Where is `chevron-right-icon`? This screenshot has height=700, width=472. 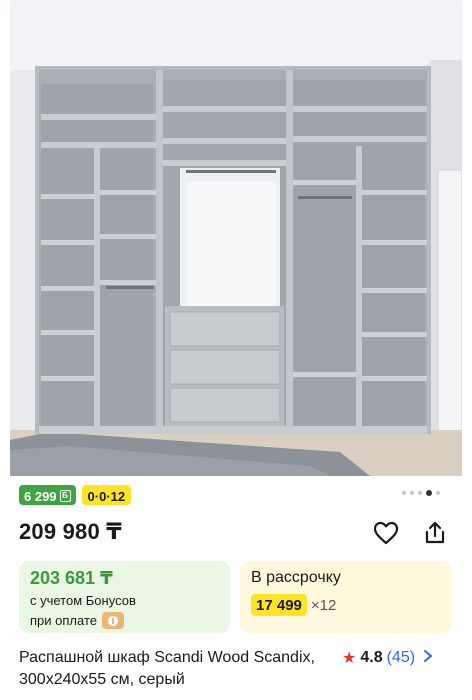
chevron-right-icon is located at coordinates (428, 658).